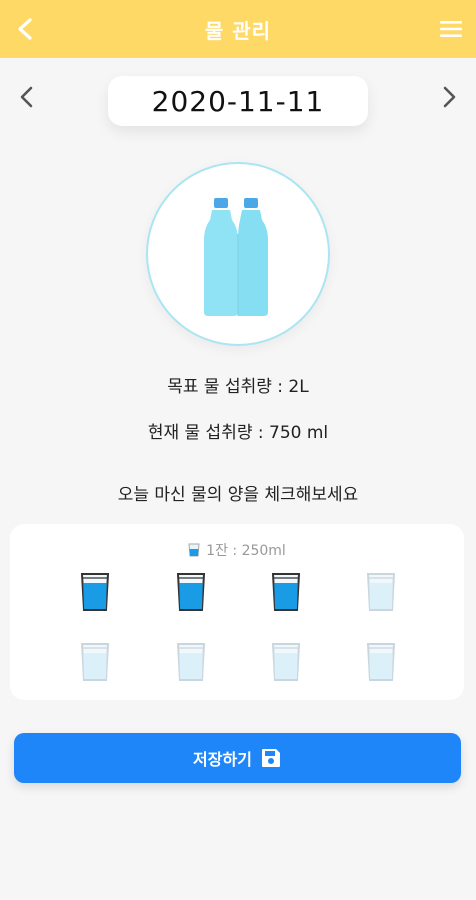  Describe the element at coordinates (246, 551) in the screenshot. I see `cup-size-label: 1잔 : 250ml` at that location.